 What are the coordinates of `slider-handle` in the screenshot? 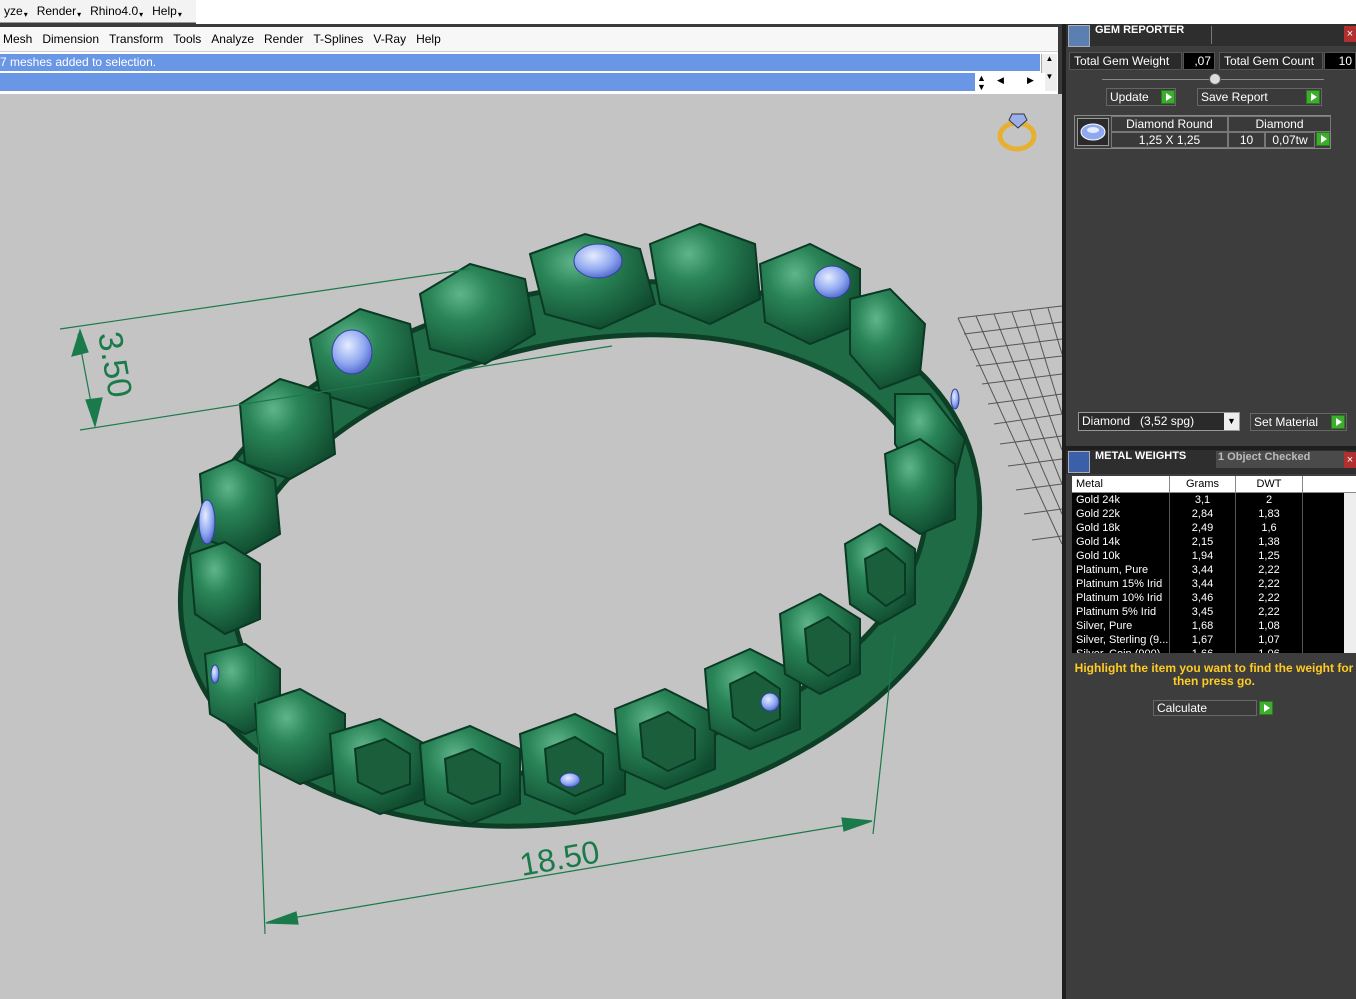 It's located at (1215, 79).